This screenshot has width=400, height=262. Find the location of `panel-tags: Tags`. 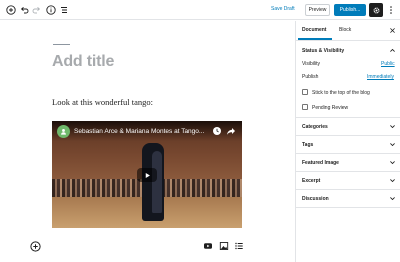

panel-tags: Tags is located at coordinates (348, 145).